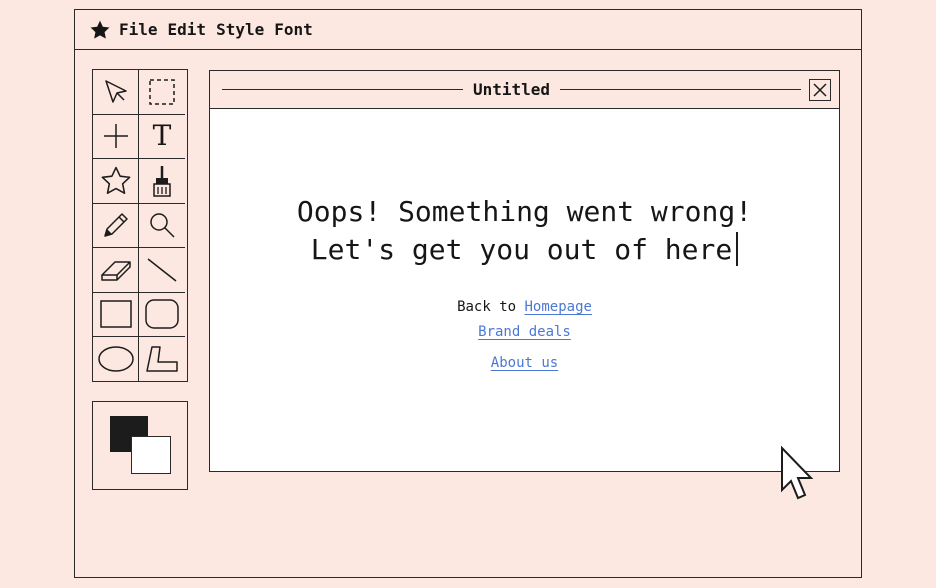 The image size is (936, 588). What do you see at coordinates (116, 92) in the screenshot?
I see `select-arrow-icon` at bounding box center [116, 92].